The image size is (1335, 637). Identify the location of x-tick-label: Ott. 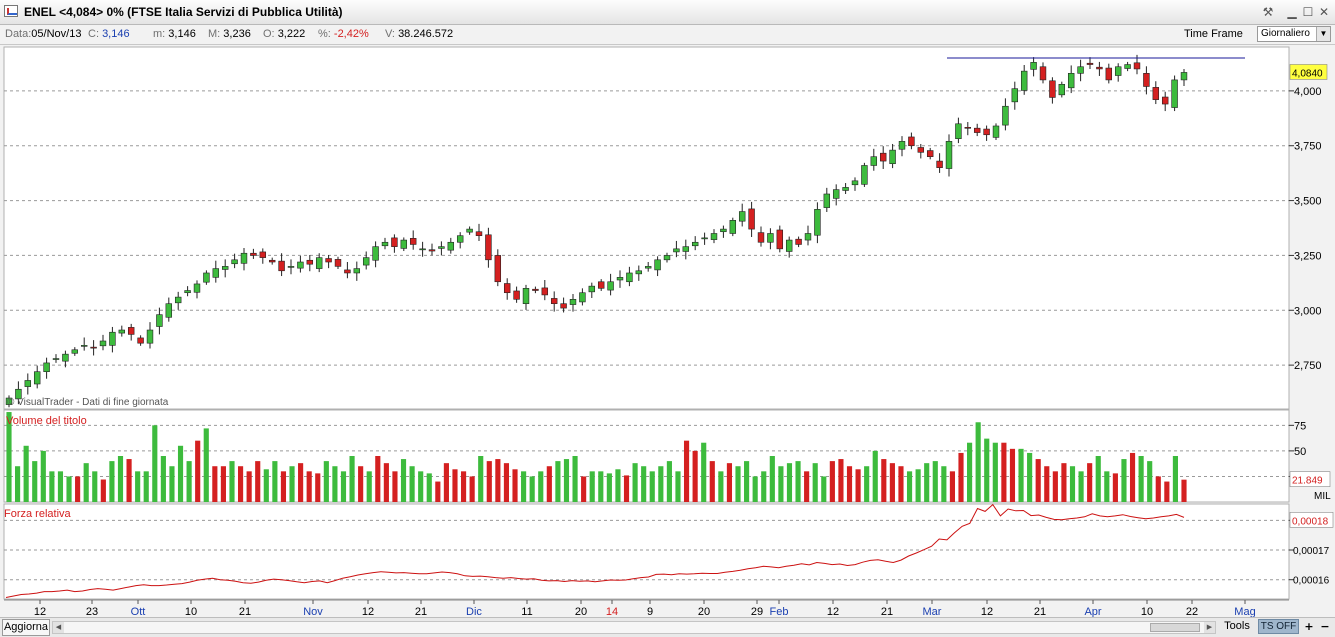
(138, 611).